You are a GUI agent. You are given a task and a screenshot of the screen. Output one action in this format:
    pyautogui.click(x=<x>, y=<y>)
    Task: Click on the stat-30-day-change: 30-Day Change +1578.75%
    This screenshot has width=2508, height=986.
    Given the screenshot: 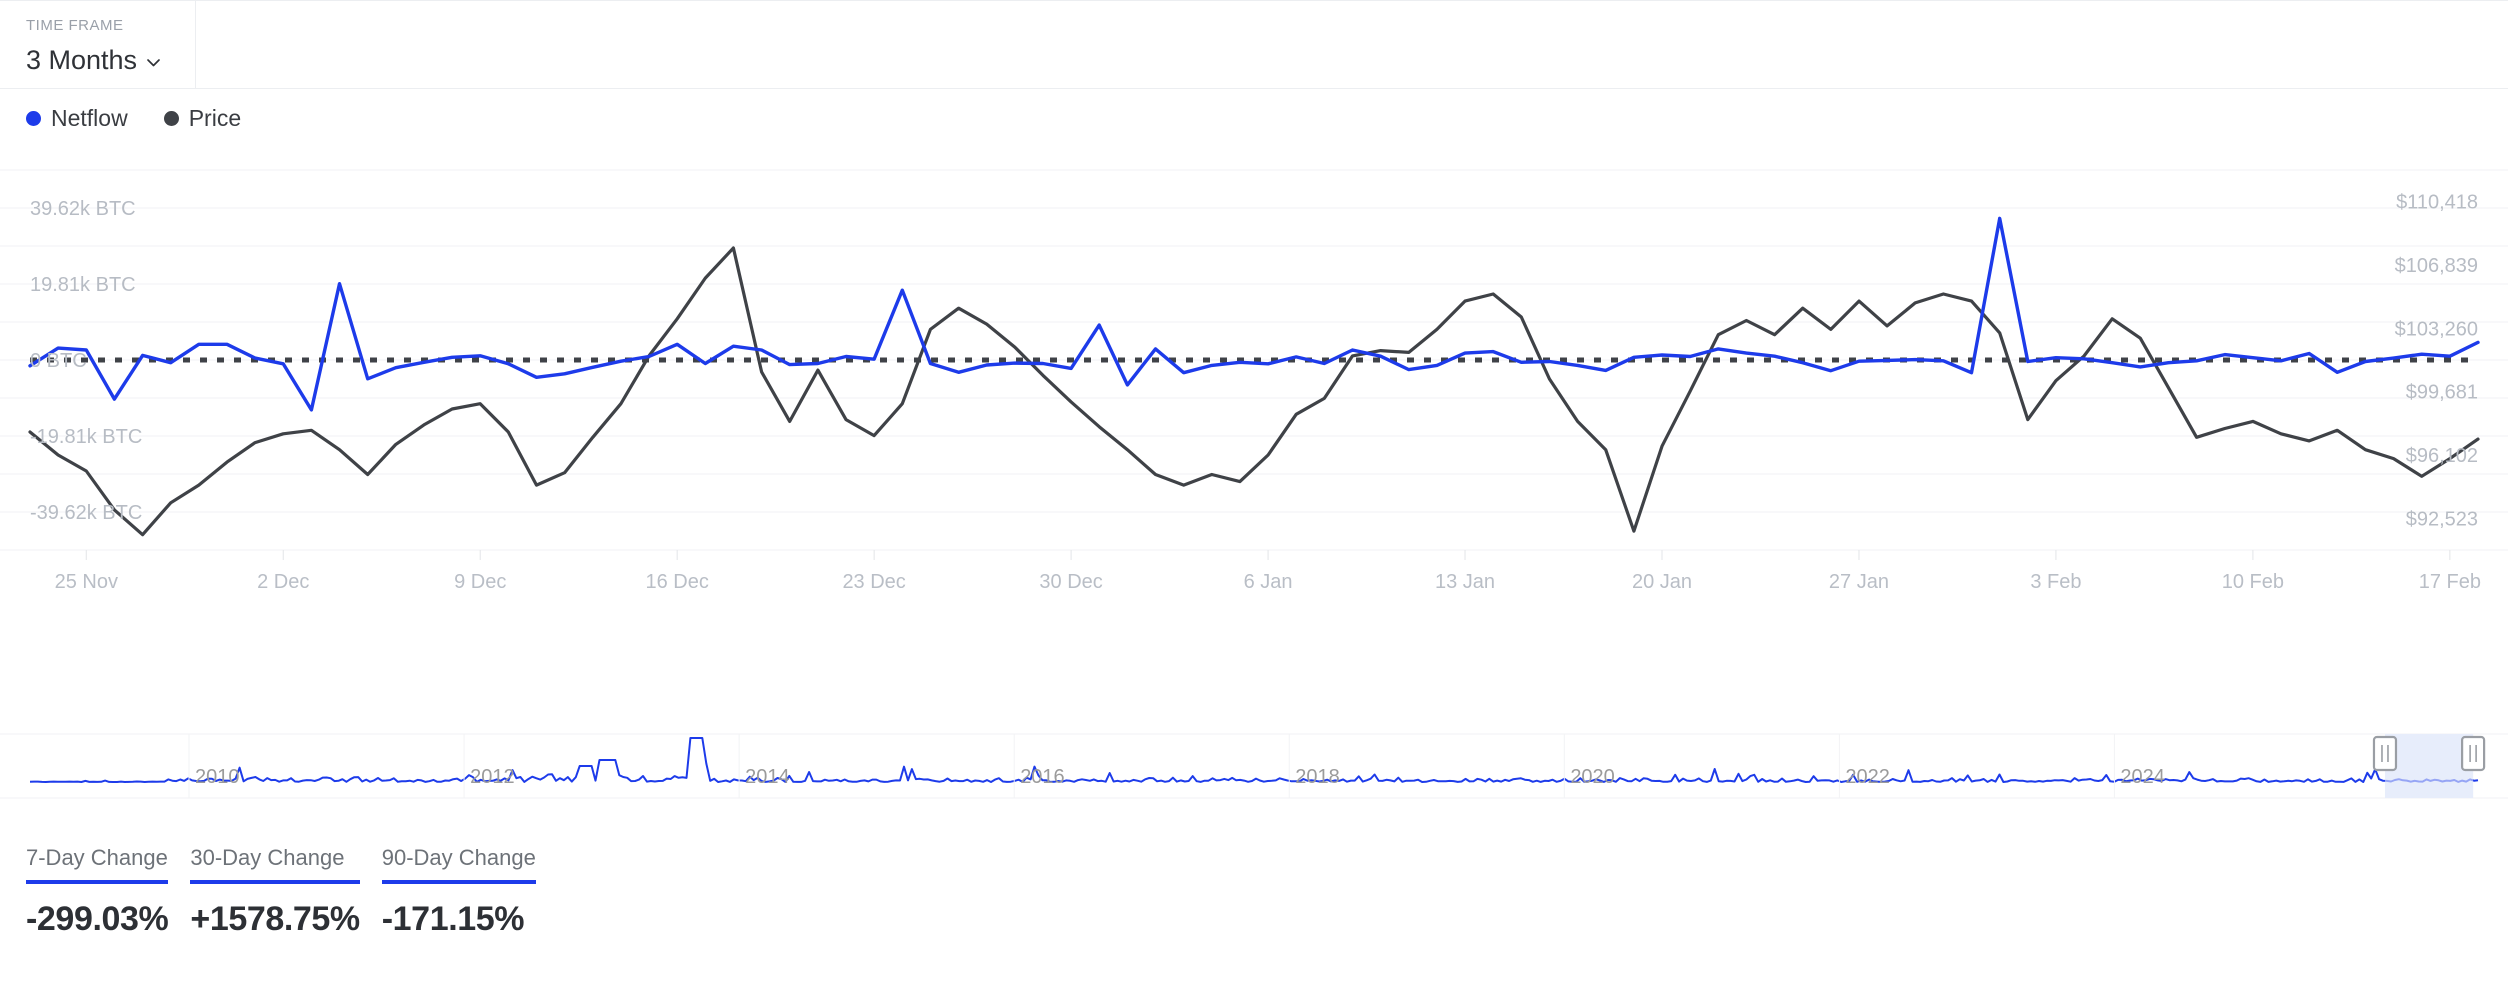 What is the action you would take?
    pyautogui.click(x=285, y=892)
    